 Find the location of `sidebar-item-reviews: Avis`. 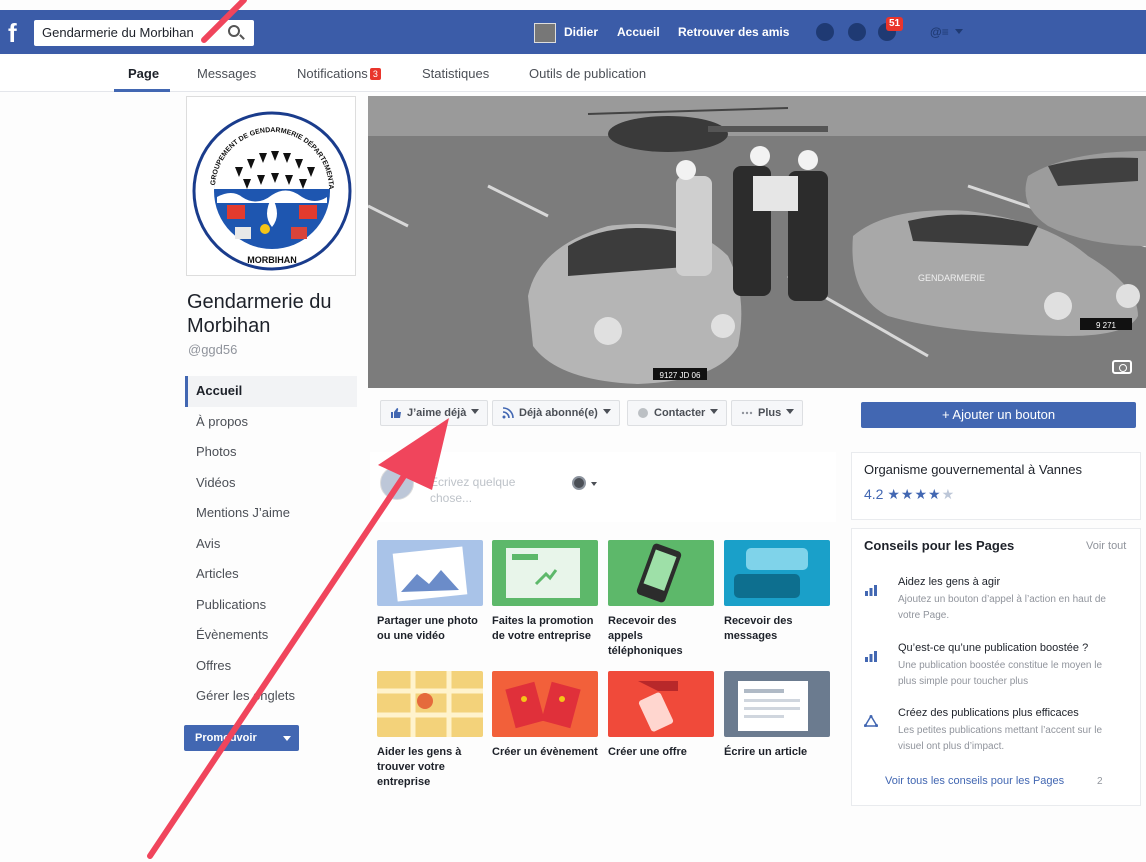

sidebar-item-reviews: Avis is located at coordinates (271, 544).